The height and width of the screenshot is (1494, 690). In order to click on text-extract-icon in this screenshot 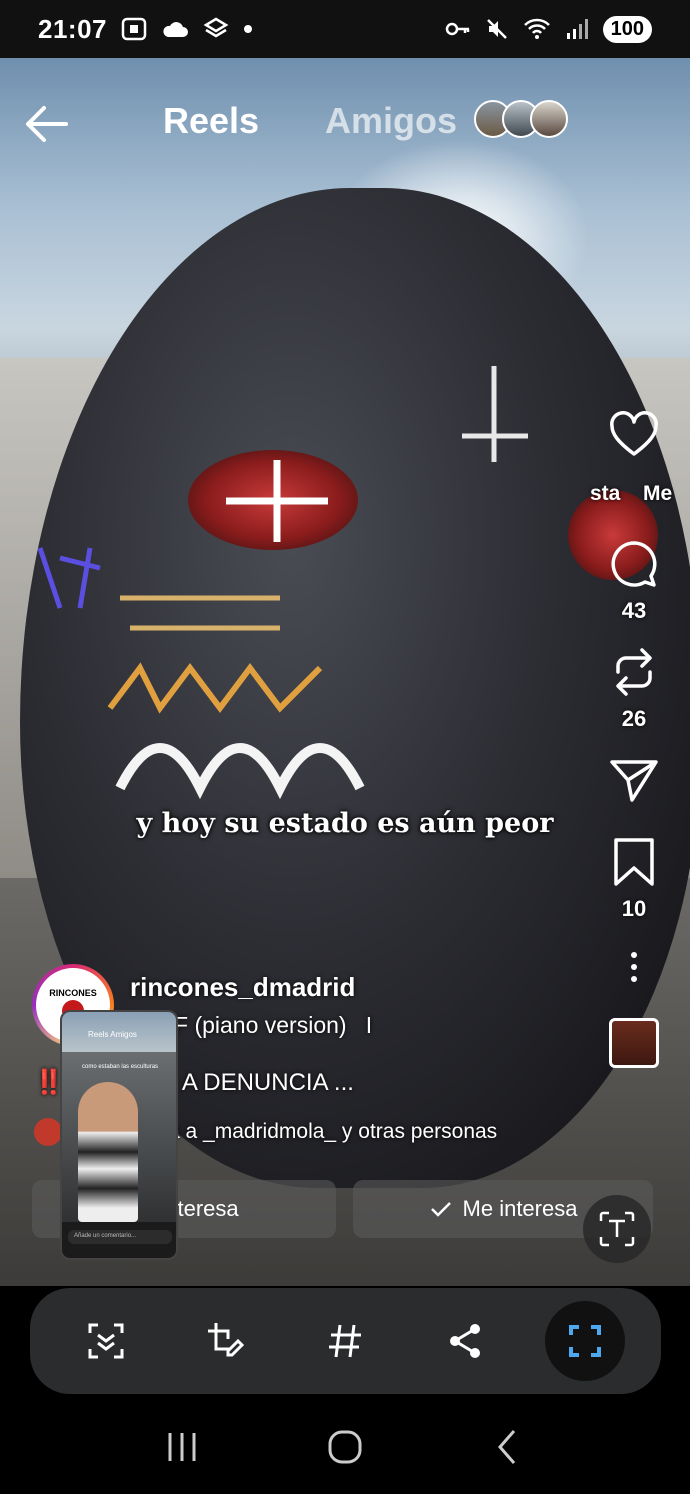, I will do `click(617, 1229)`.